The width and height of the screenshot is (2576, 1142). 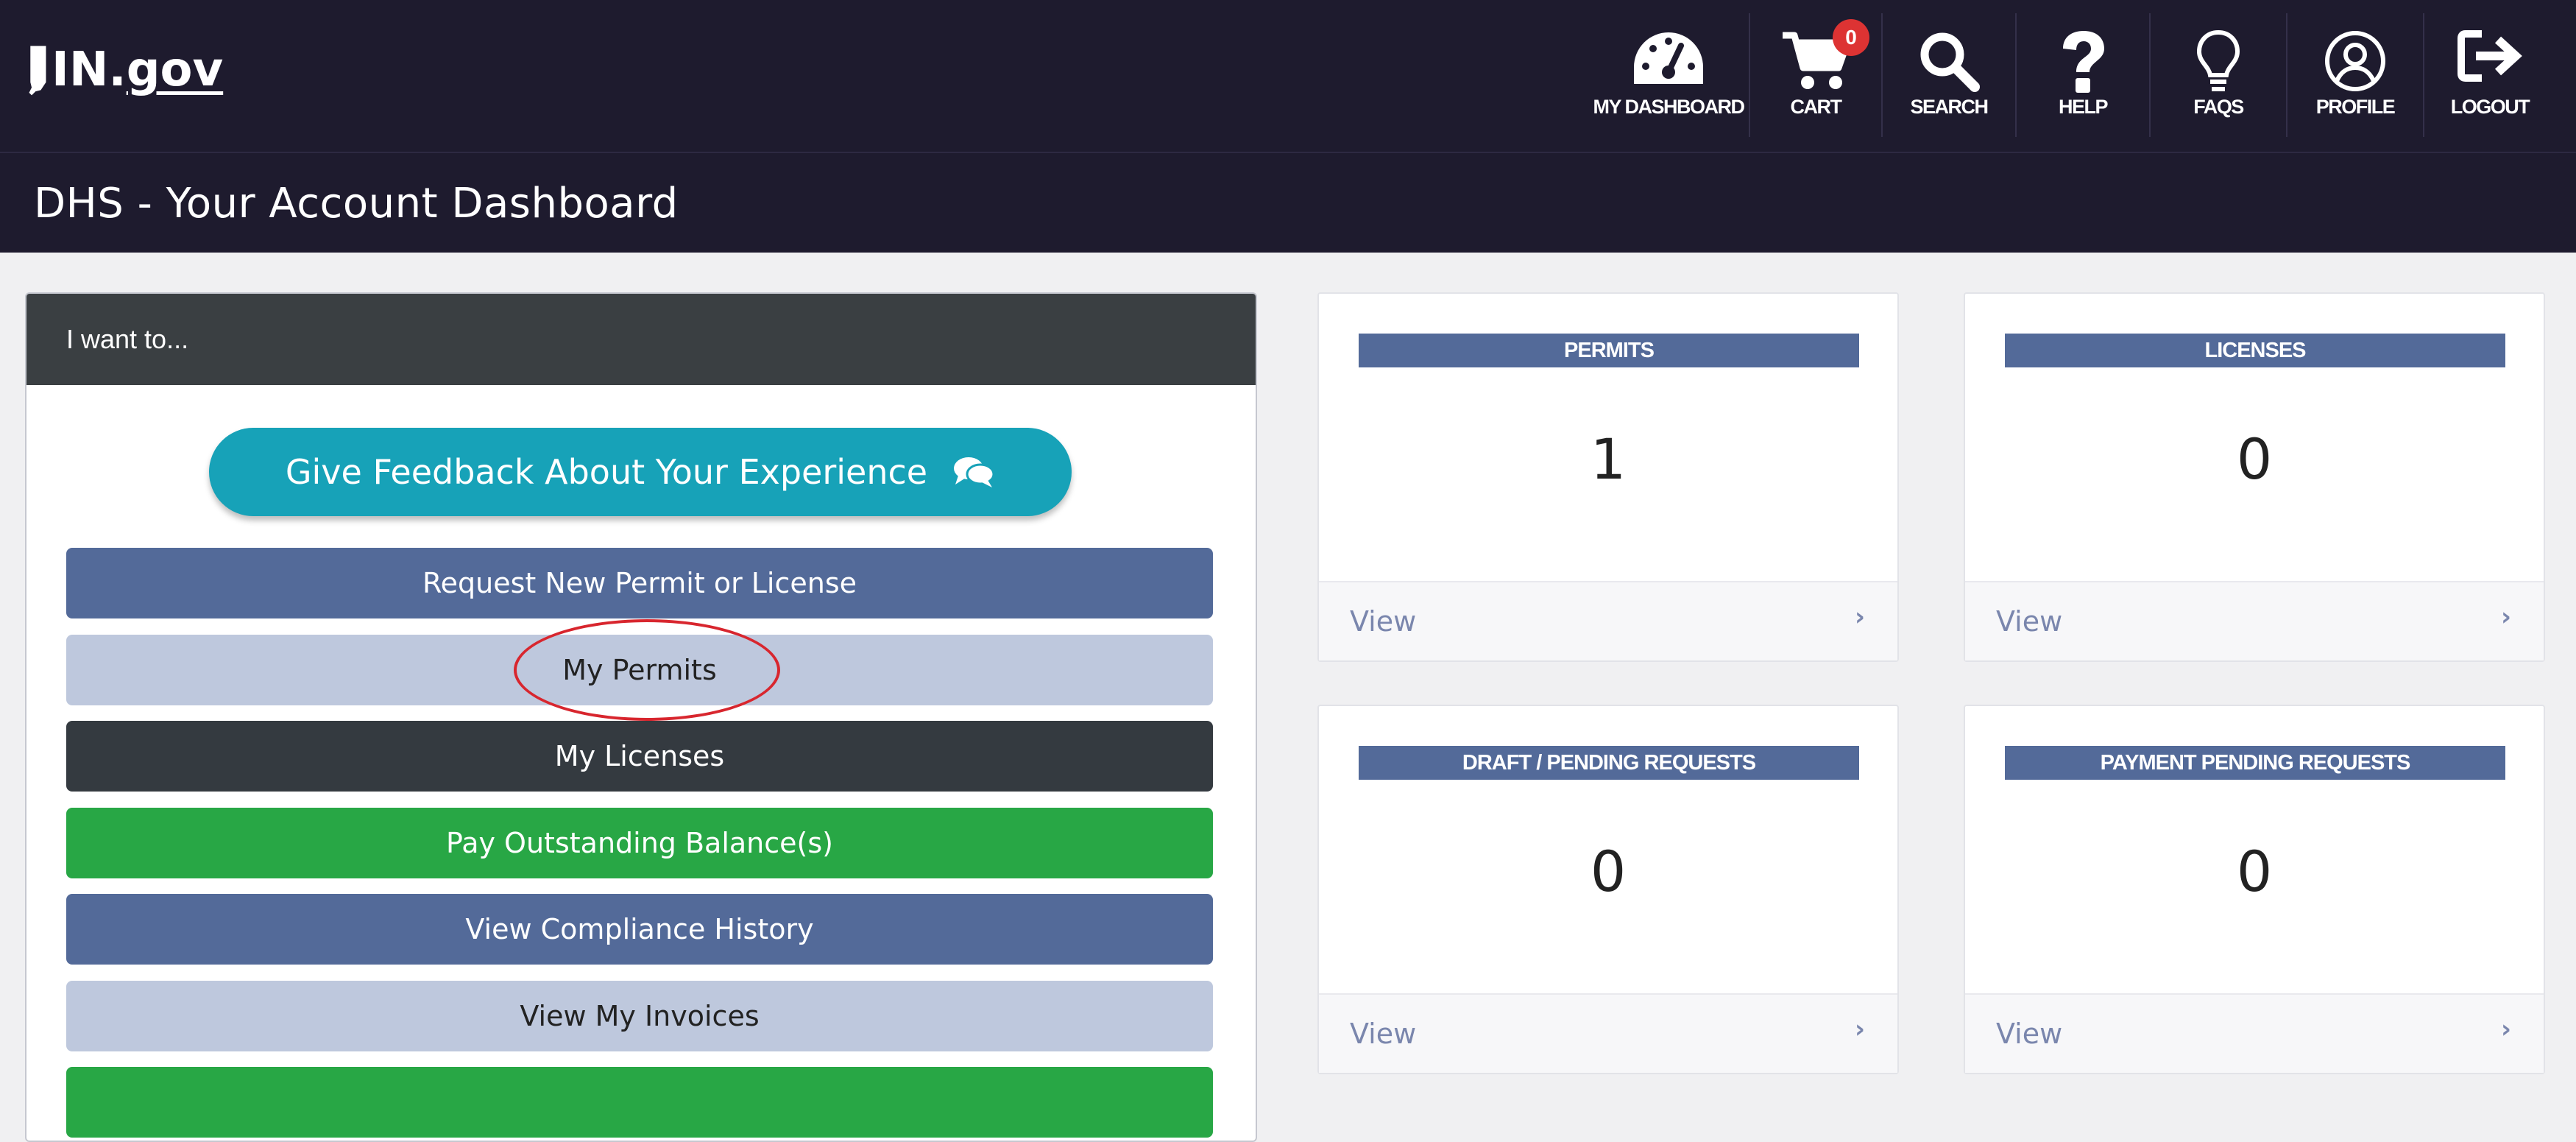 What do you see at coordinates (639, 1102) in the screenshot?
I see `partial-green-action-button` at bounding box center [639, 1102].